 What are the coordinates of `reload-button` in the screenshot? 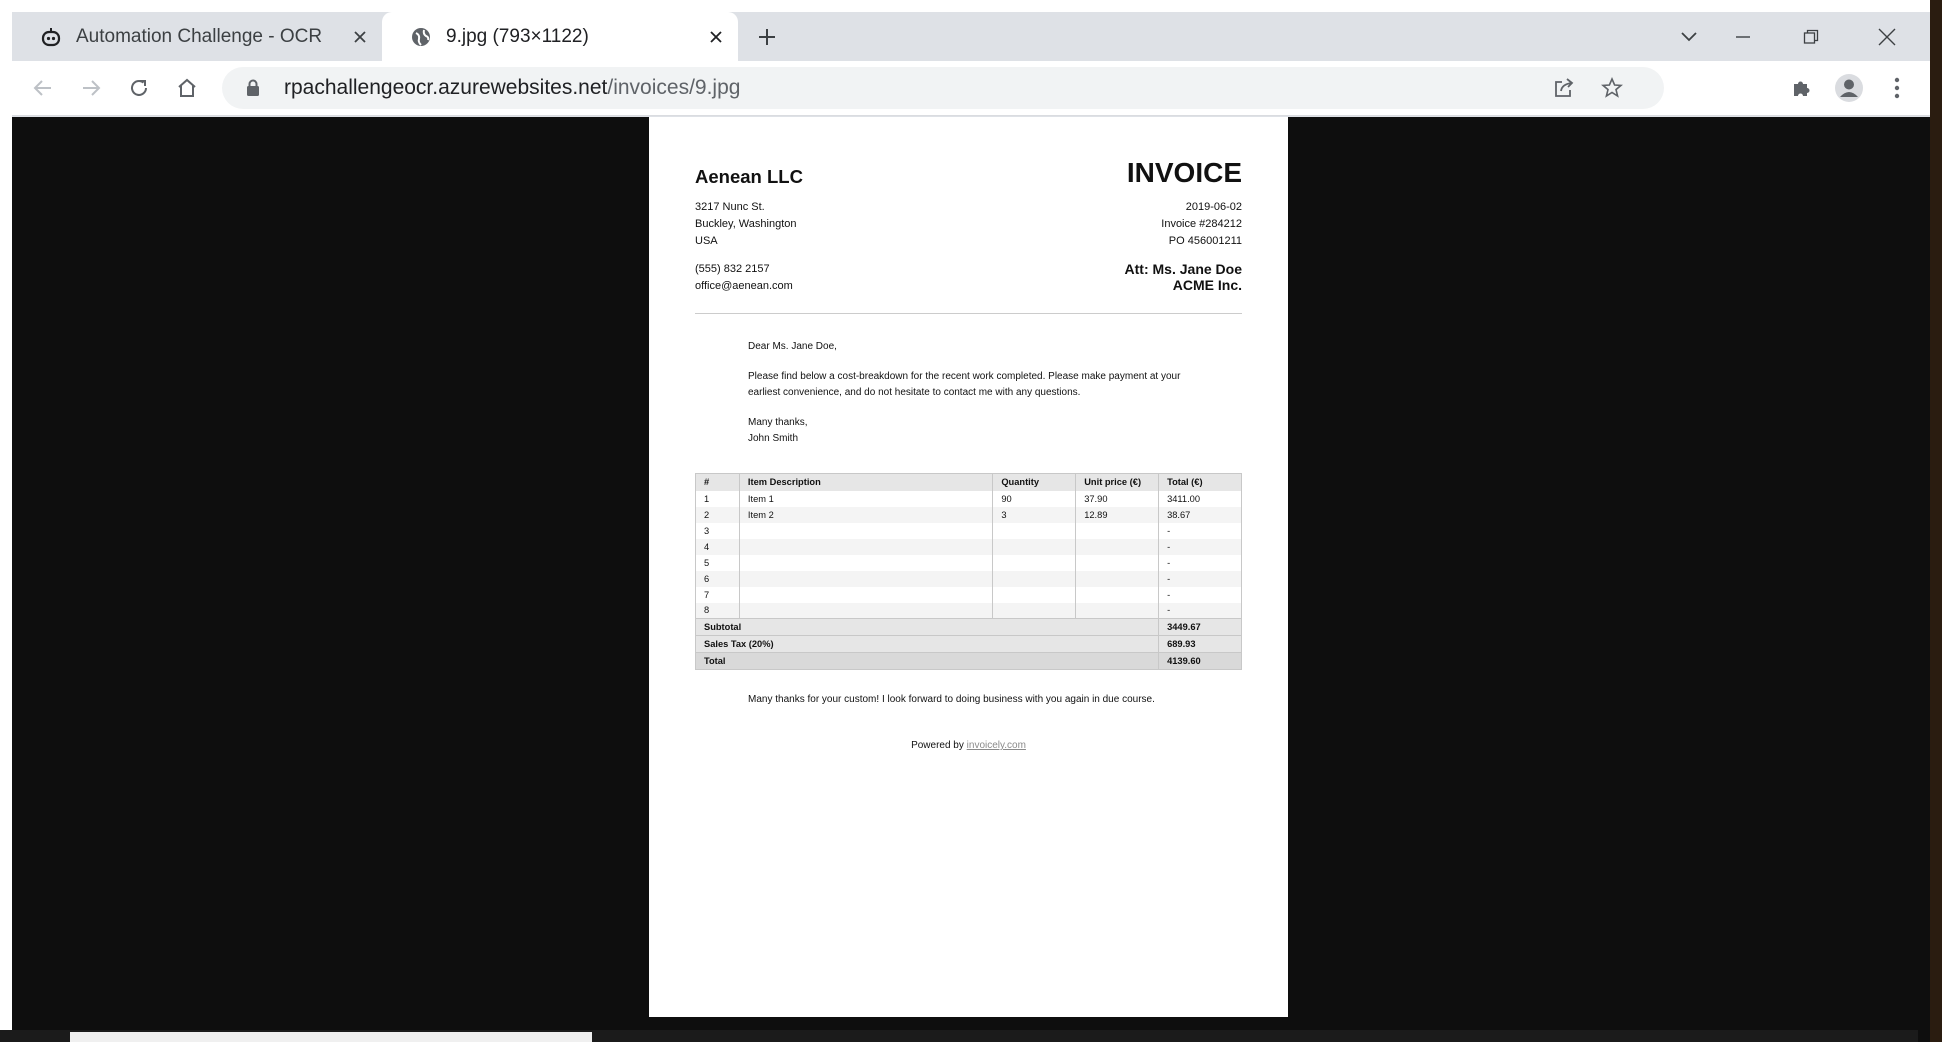 It's located at (139, 88).